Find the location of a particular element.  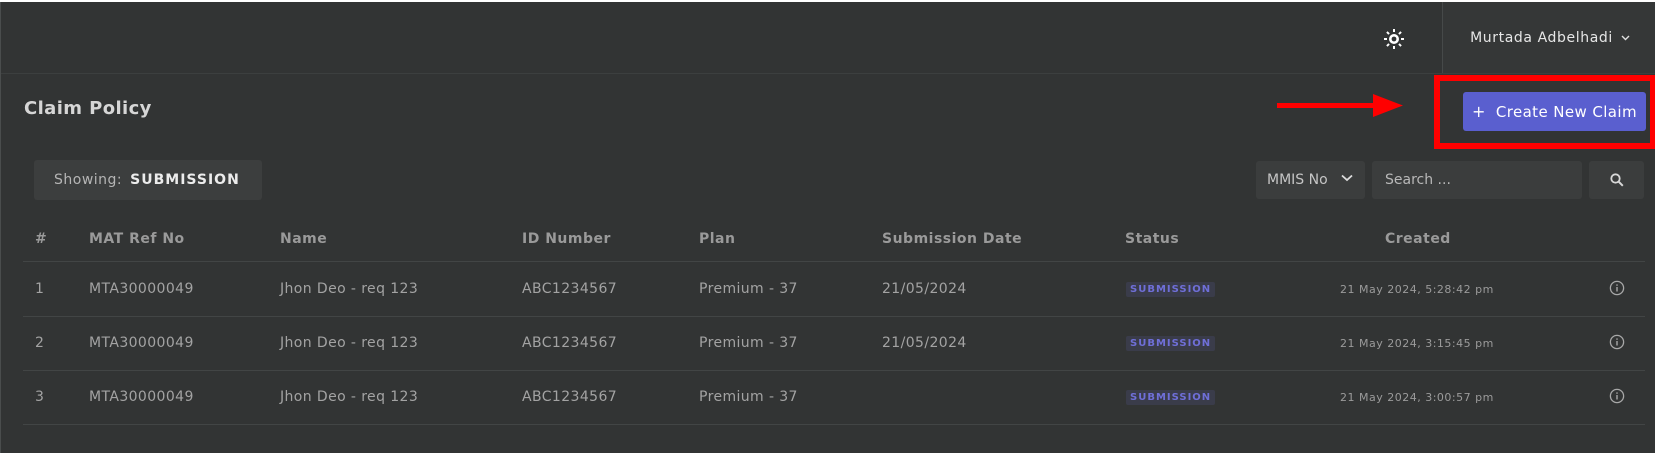

row-number: 2 is located at coordinates (40, 343).